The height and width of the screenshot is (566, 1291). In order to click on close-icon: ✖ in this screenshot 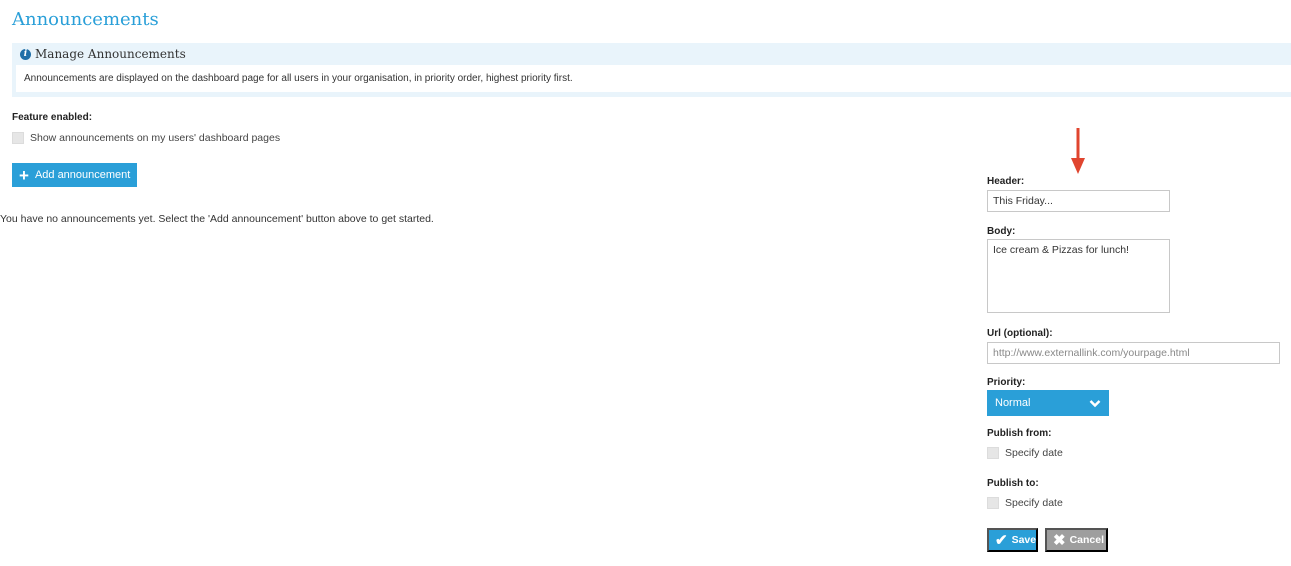, I will do `click(1059, 540)`.